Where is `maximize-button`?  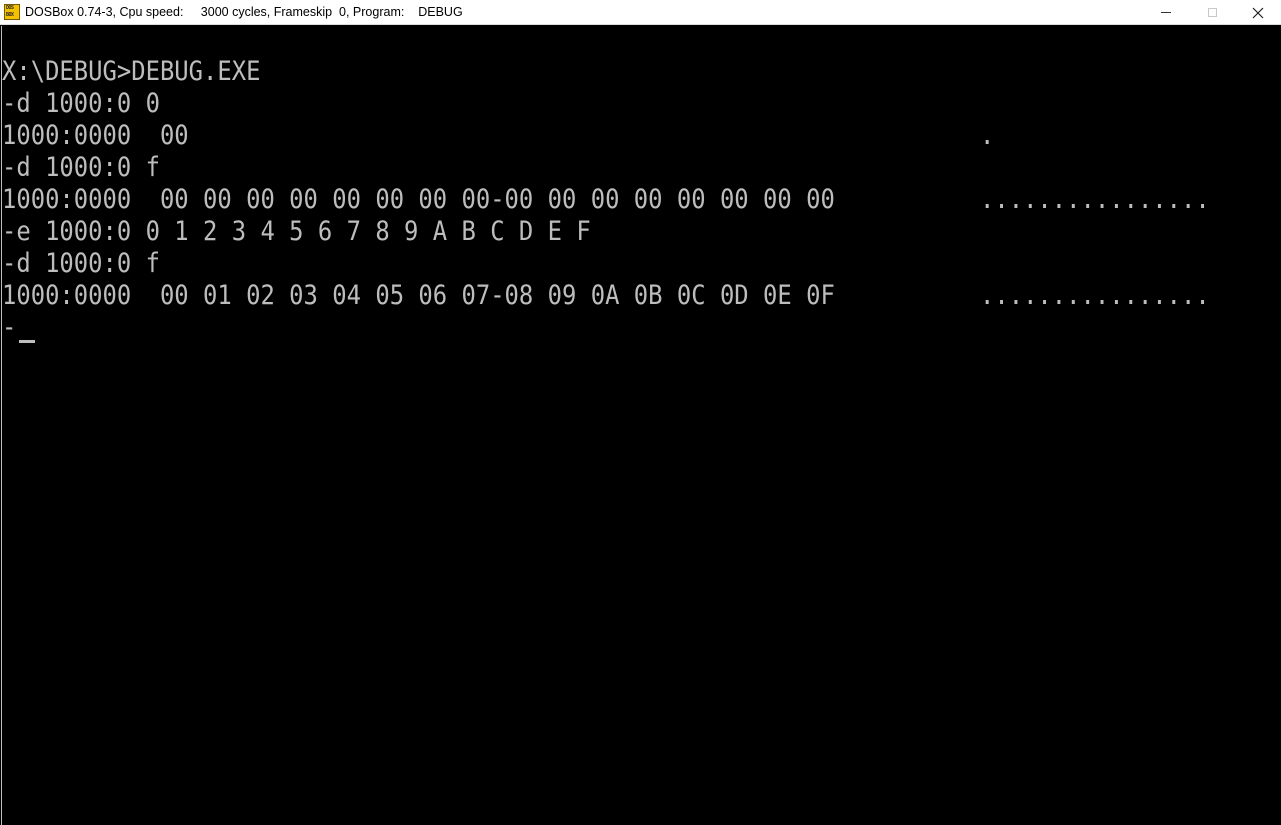 maximize-button is located at coordinates (1212, 12).